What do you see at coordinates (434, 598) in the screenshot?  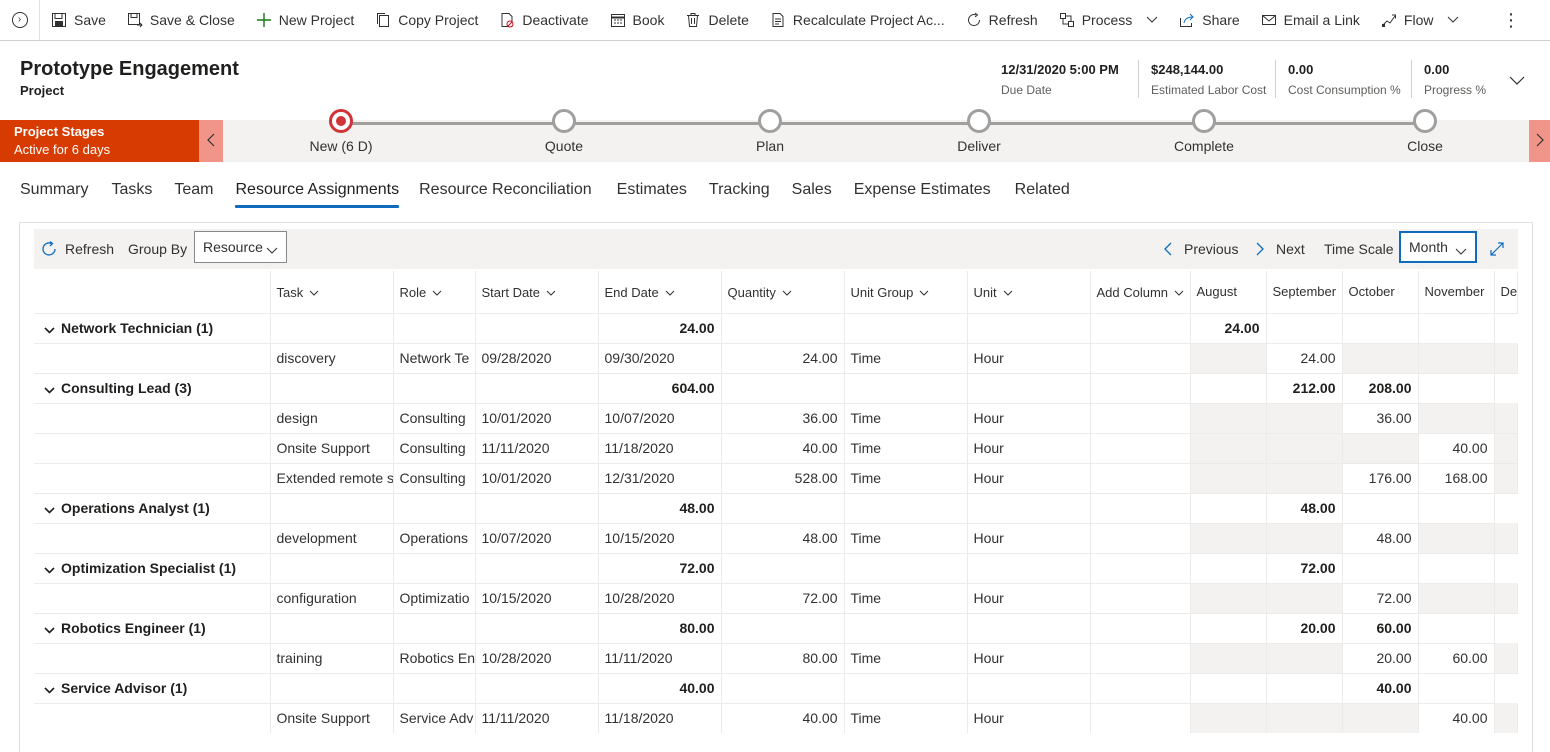 I see `role-cell: Optimizatio` at bounding box center [434, 598].